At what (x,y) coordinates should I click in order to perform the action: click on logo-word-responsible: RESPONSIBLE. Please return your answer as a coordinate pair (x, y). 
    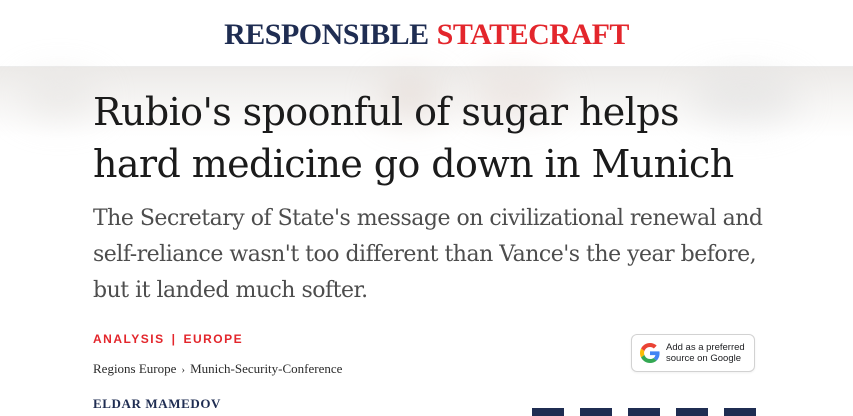
    Looking at the image, I should click on (326, 34).